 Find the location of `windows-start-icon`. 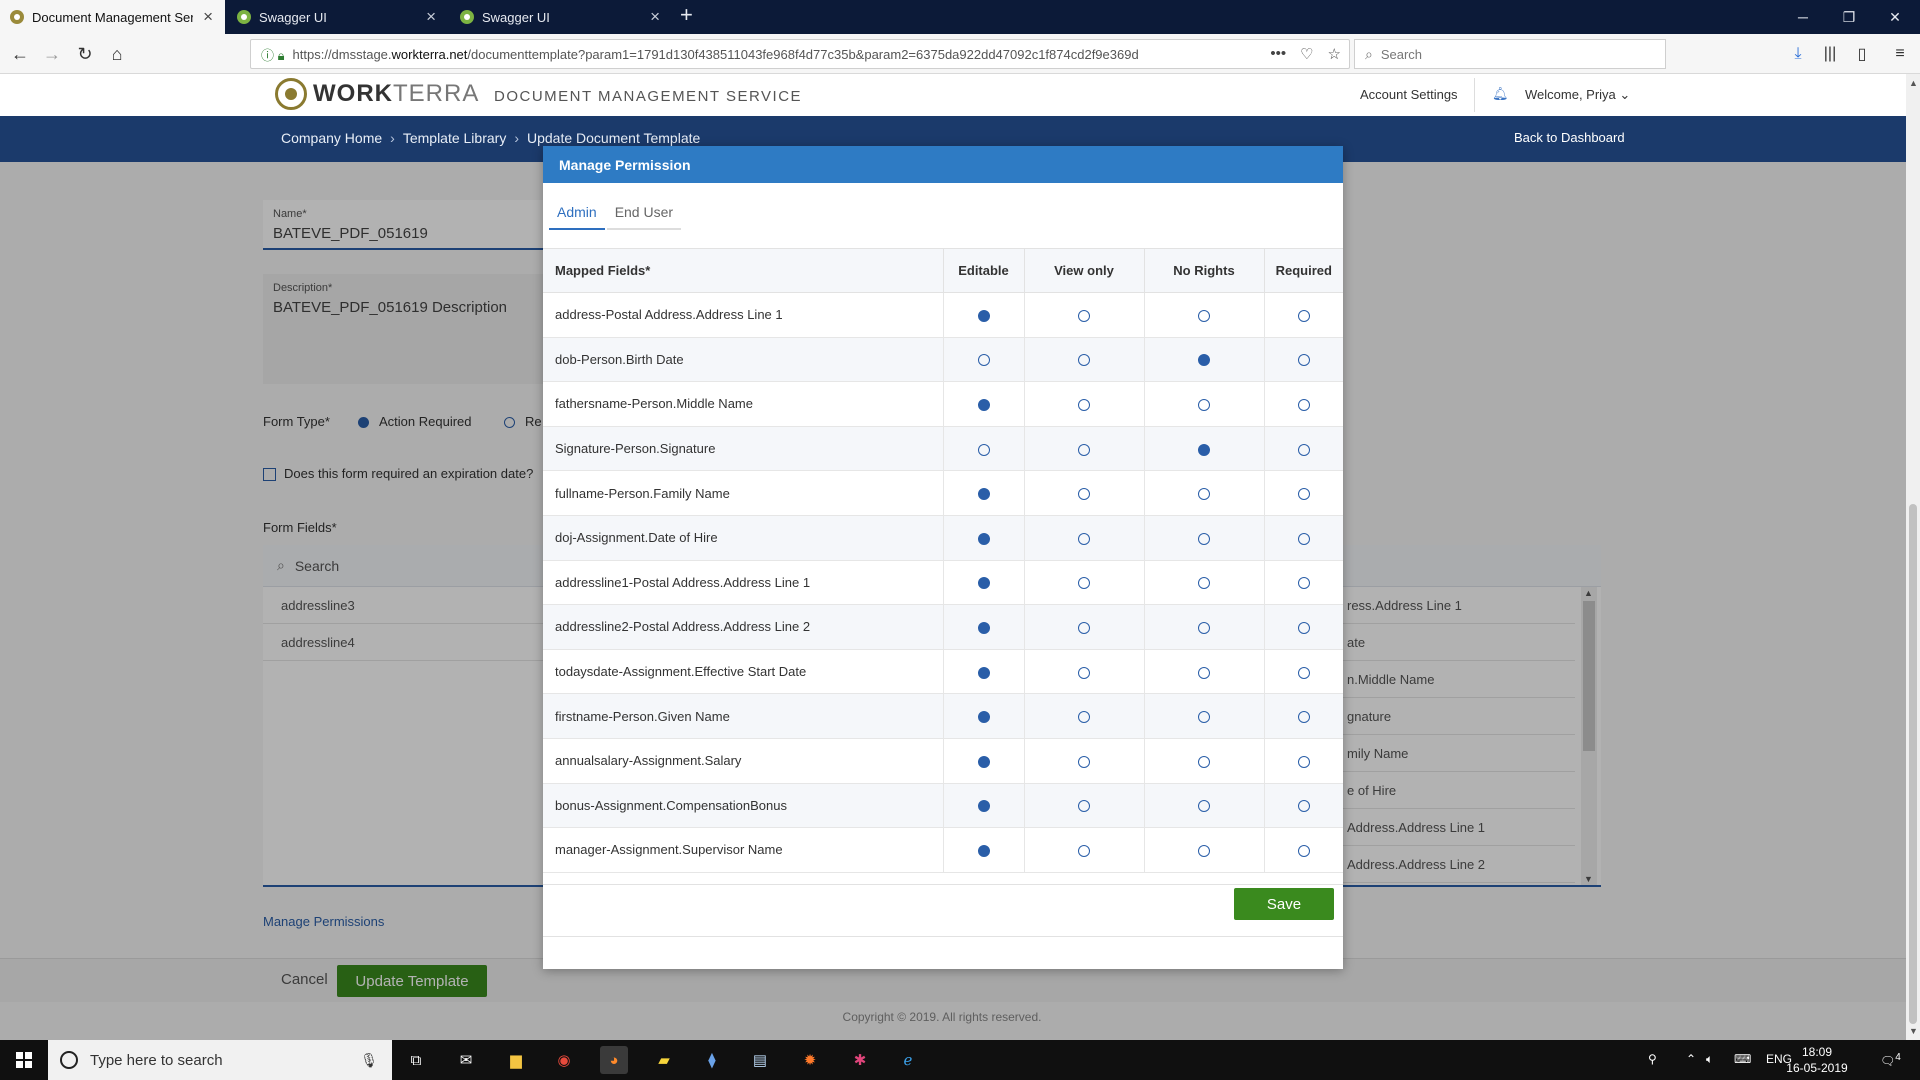

windows-start-icon is located at coordinates (24, 1060).